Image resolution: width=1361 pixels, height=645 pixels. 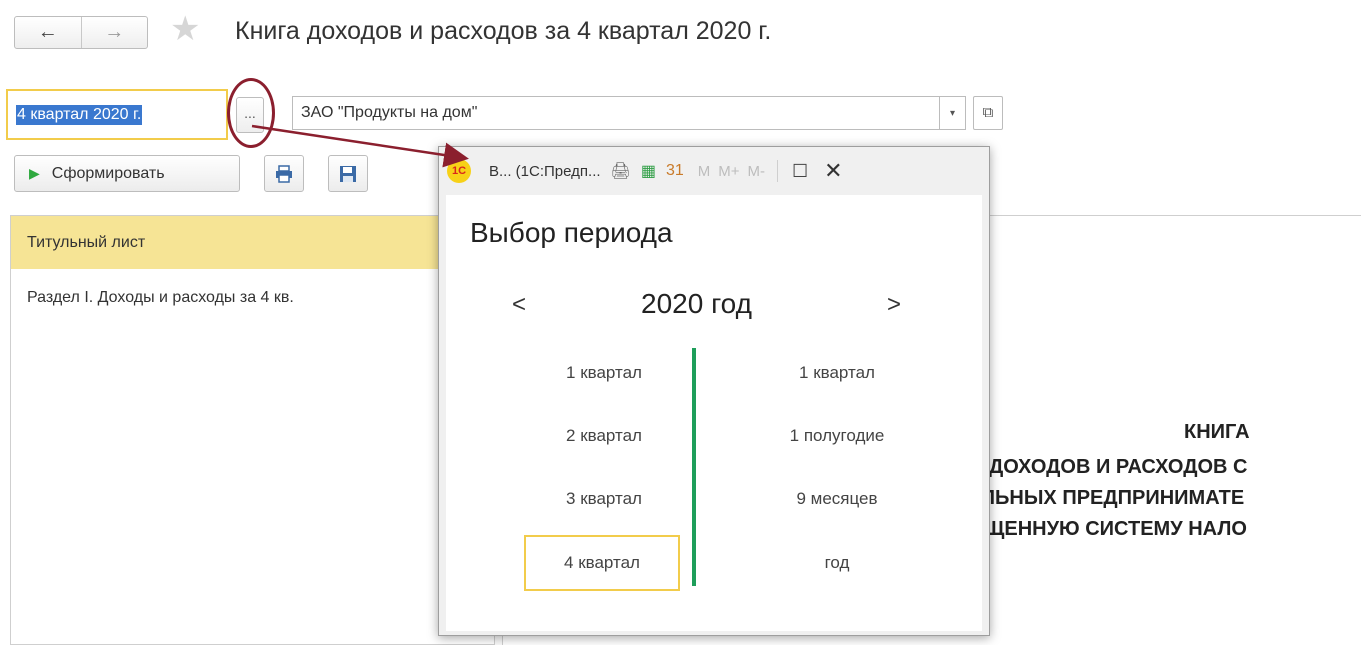 What do you see at coordinates (728, 171) in the screenshot?
I see `memory-plus-button: M+` at bounding box center [728, 171].